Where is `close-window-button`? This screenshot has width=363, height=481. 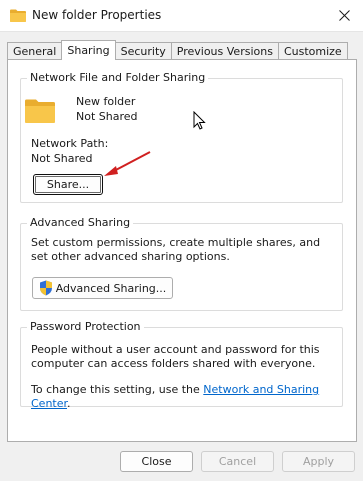
close-window-button is located at coordinates (344, 15).